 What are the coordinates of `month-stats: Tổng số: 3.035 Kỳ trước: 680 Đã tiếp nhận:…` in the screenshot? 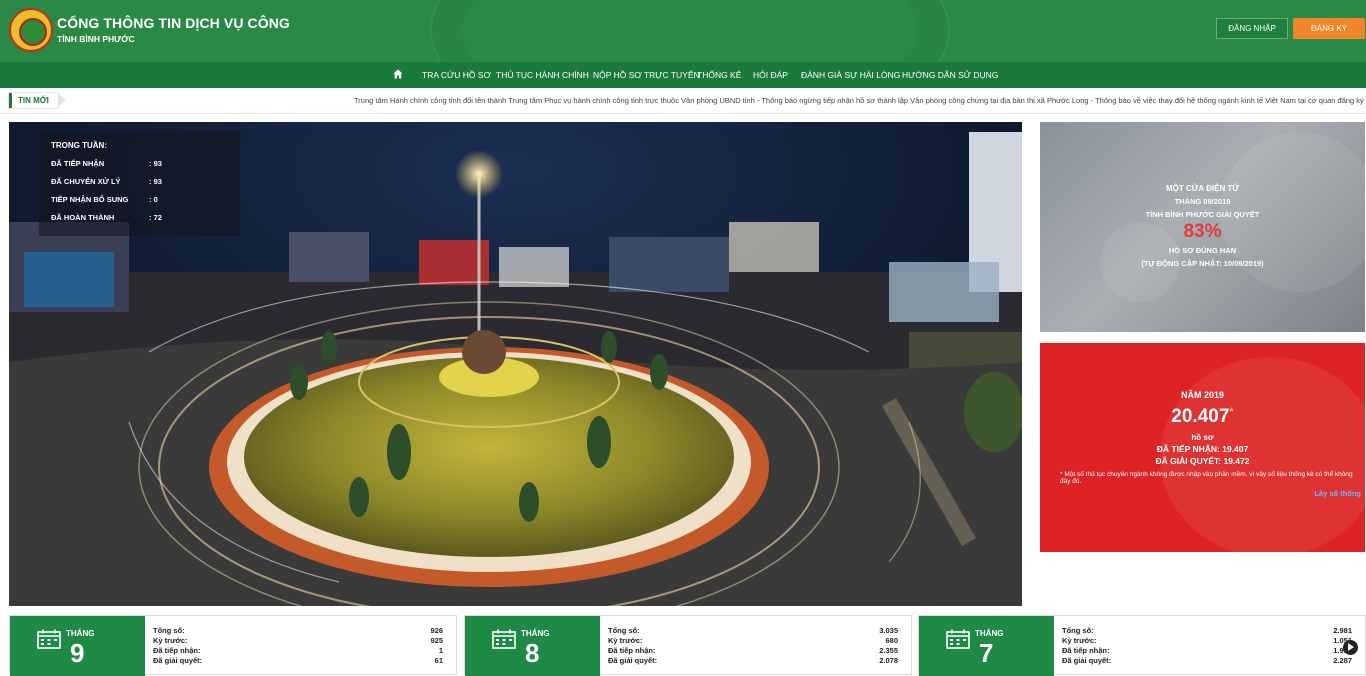 It's located at (753, 646).